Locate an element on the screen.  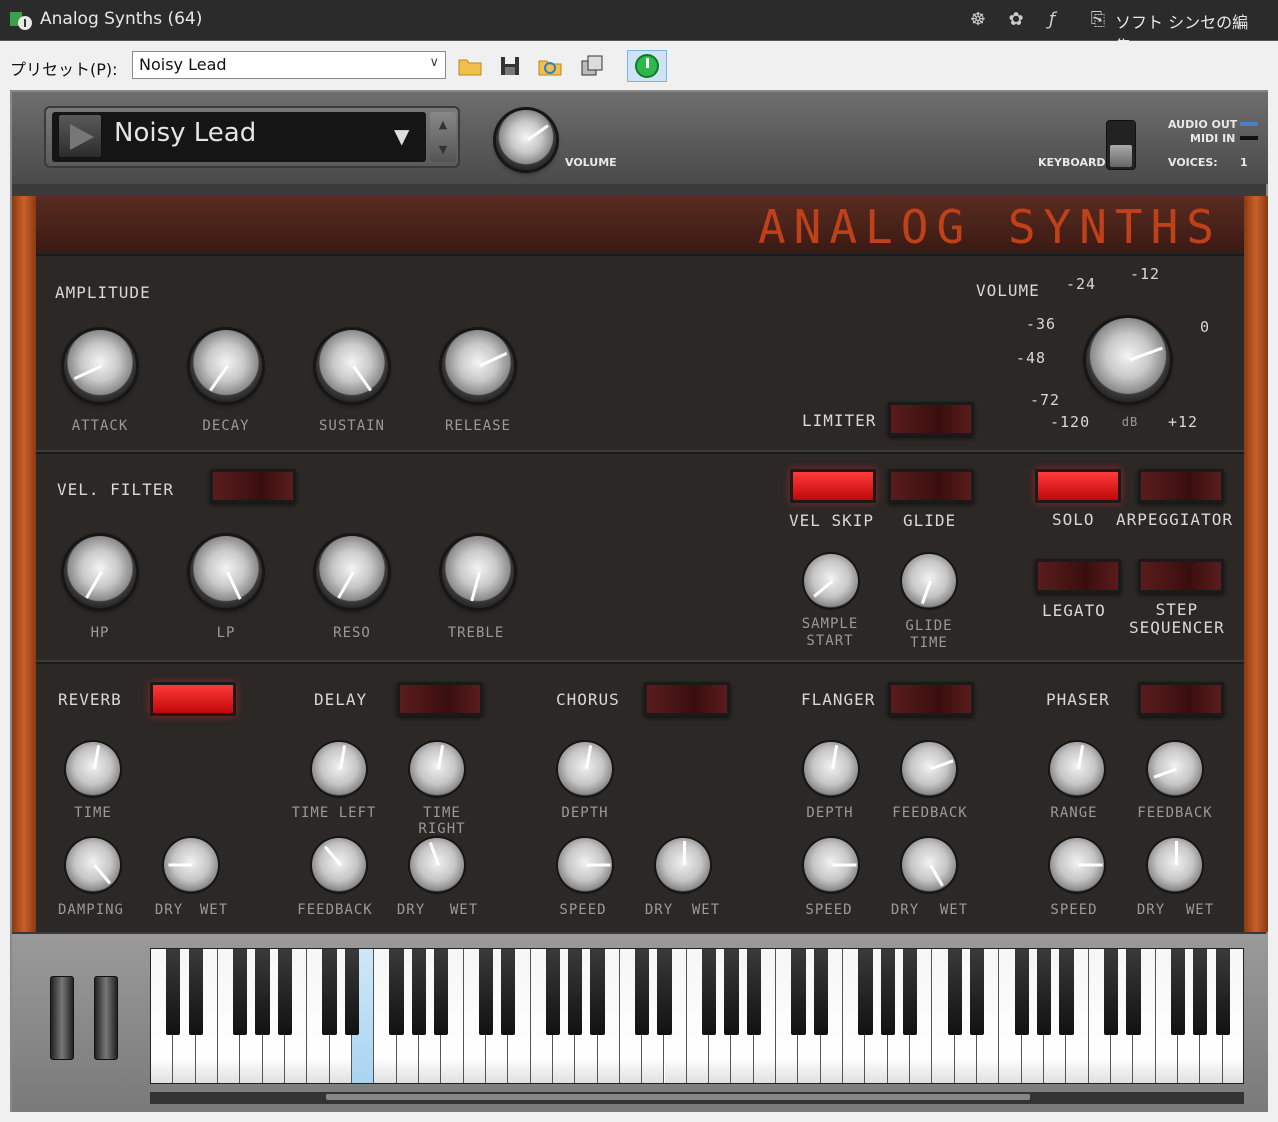
chorus-speed-knob is located at coordinates (585, 865).